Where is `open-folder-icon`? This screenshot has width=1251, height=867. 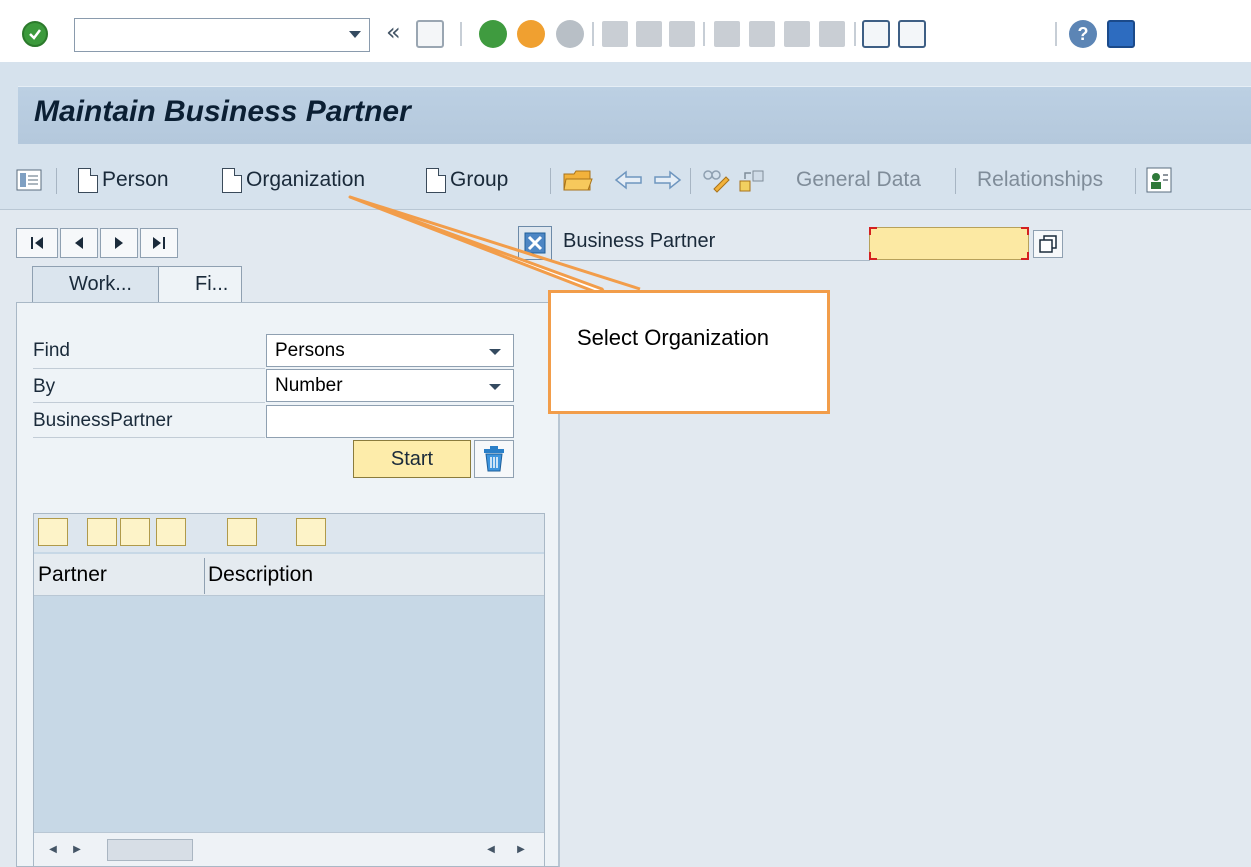 open-folder-icon is located at coordinates (578, 180).